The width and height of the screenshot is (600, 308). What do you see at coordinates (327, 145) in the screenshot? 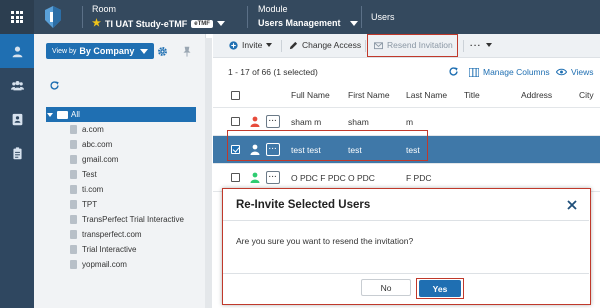
I see `row-highlight-box` at bounding box center [327, 145].